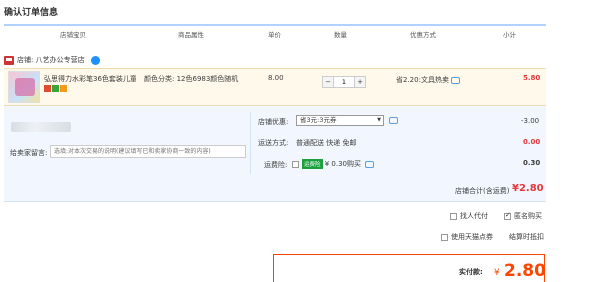 The width and height of the screenshot is (600, 282). Describe the element at coordinates (312, 164) in the screenshot. I see `insurance-tag: 运费险` at that location.